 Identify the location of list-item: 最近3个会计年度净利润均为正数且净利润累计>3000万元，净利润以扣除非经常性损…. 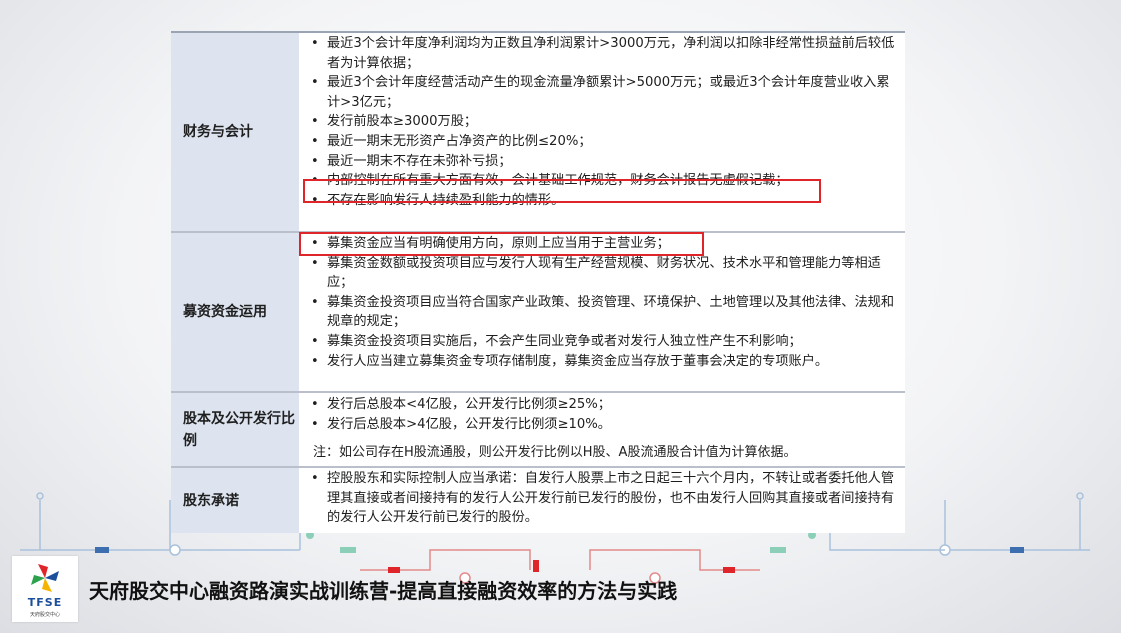
(603, 53).